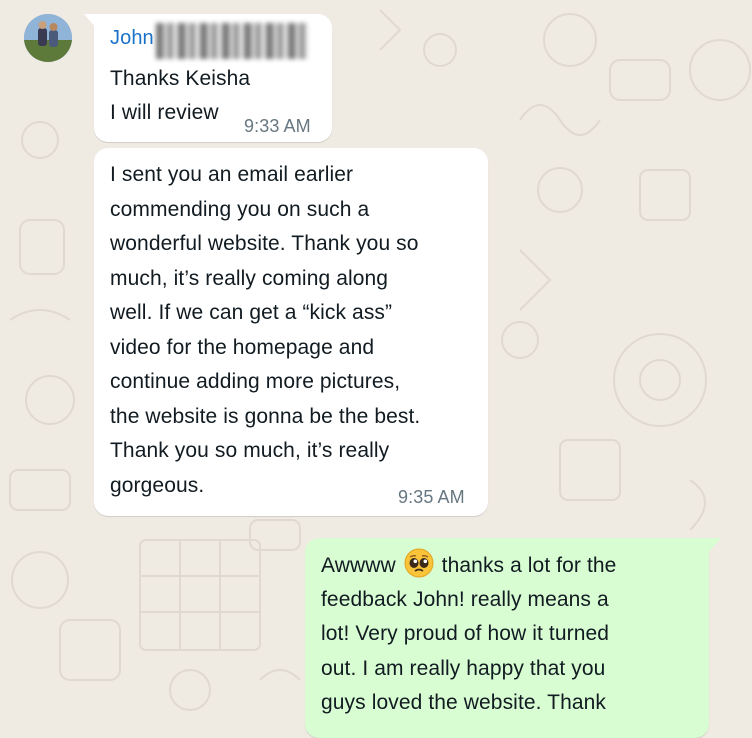 This screenshot has height=738, width=752. I want to click on message-line: commending you on such a, so click(240, 209).